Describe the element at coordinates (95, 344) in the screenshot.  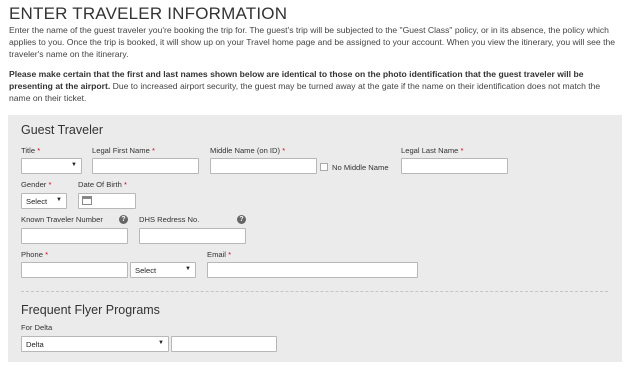
I see `frequent-flyer-airline-select: Delta ▼` at that location.